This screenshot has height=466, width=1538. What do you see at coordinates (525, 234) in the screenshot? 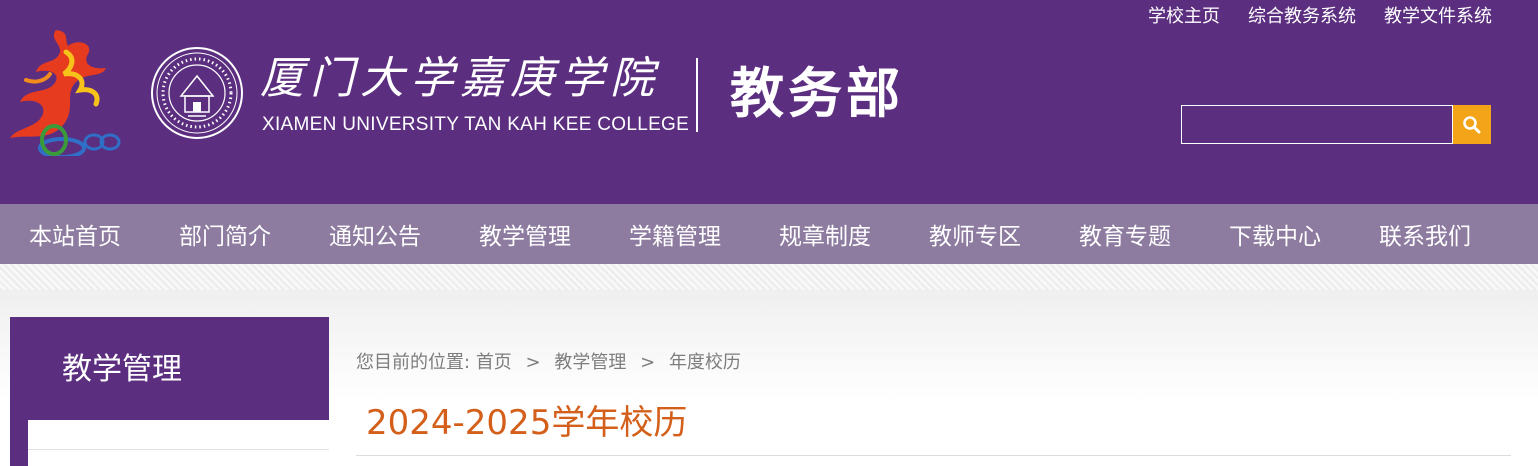
I see `nav-item-teaching: 教学管理` at bounding box center [525, 234].